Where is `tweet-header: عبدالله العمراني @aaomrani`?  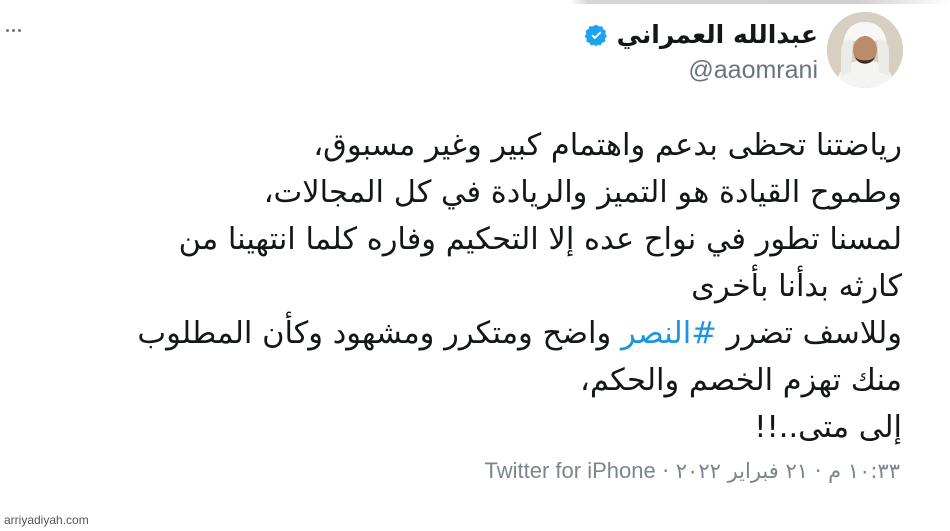 tweet-header: عبدالله العمراني @aaomrani is located at coordinates (701, 52).